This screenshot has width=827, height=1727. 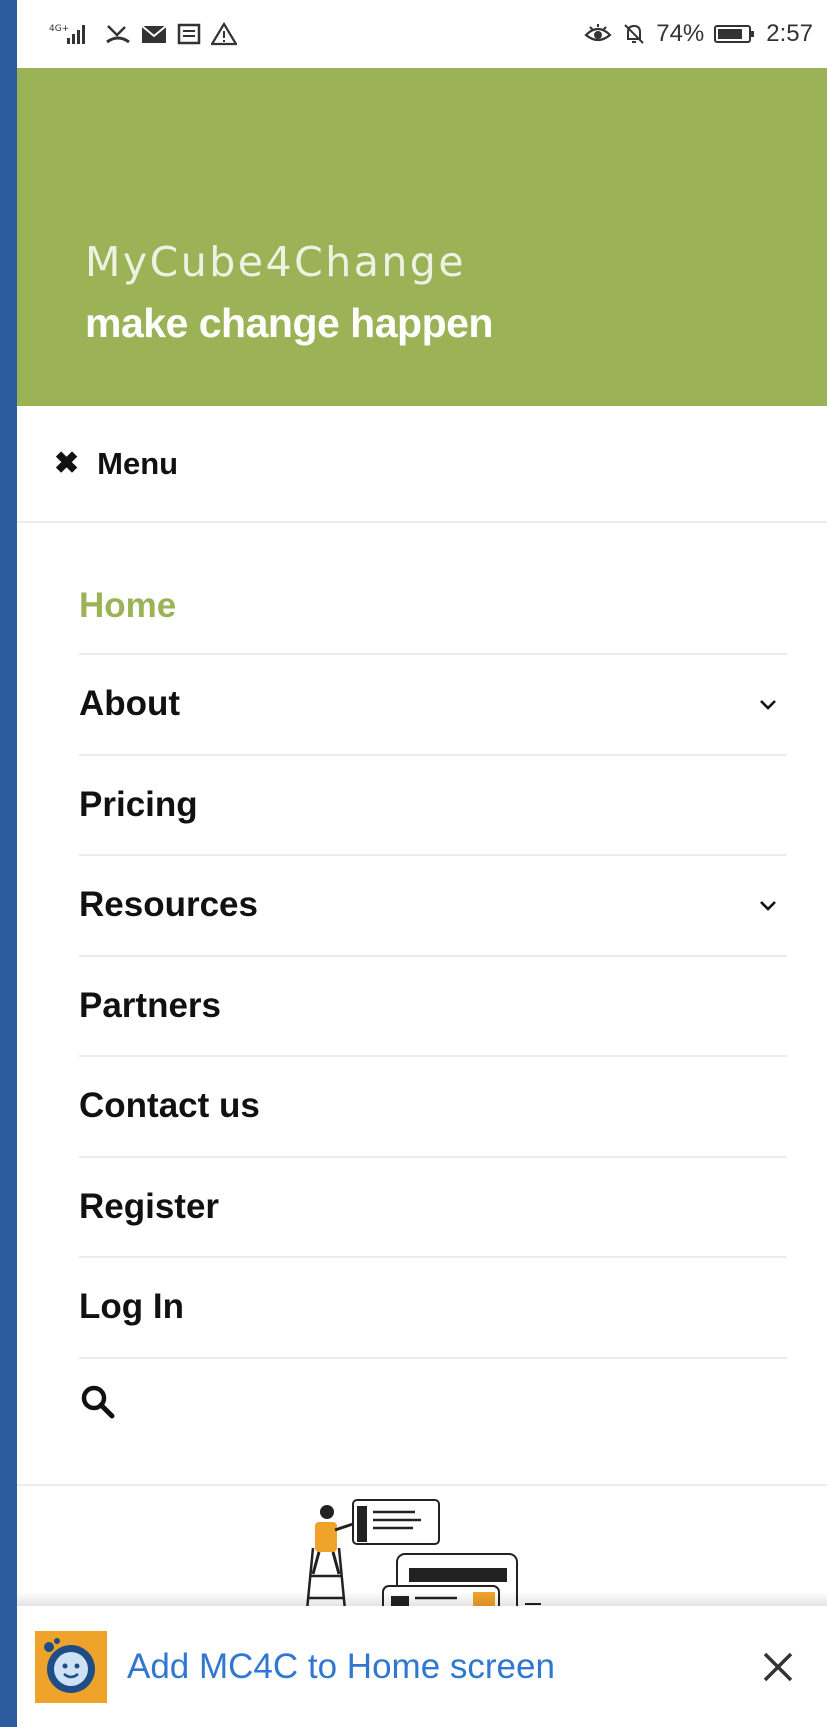 What do you see at coordinates (149, 1206) in the screenshot?
I see `nav-item-label: Register` at bounding box center [149, 1206].